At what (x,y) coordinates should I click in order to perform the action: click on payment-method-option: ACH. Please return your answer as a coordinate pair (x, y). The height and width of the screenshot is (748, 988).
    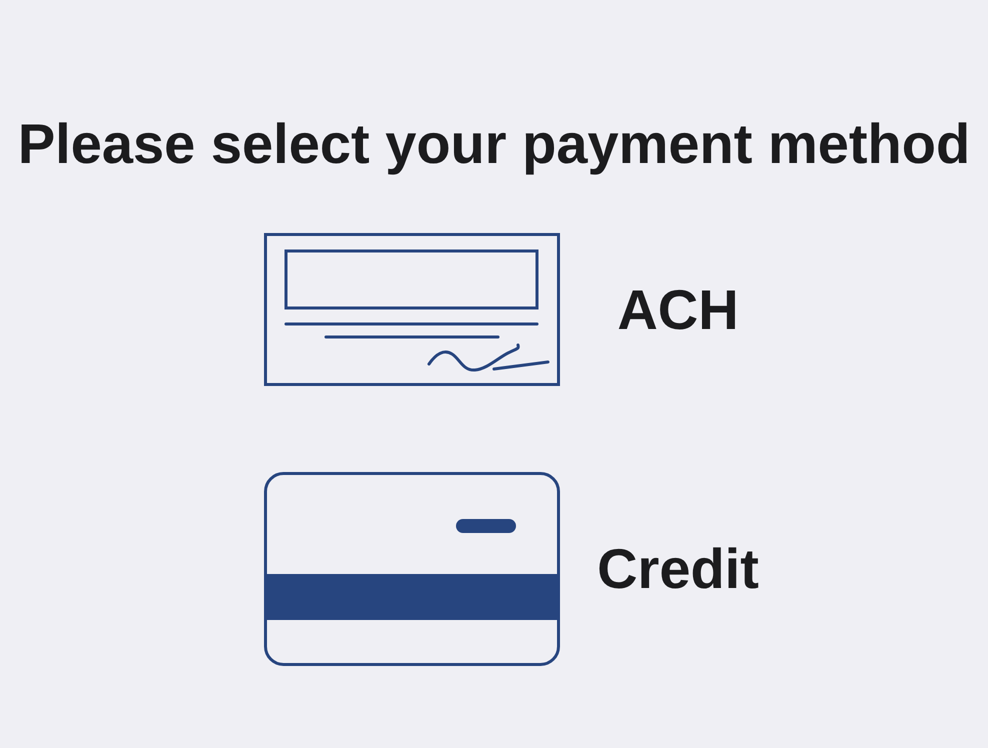
    Looking at the image, I should click on (530, 309).